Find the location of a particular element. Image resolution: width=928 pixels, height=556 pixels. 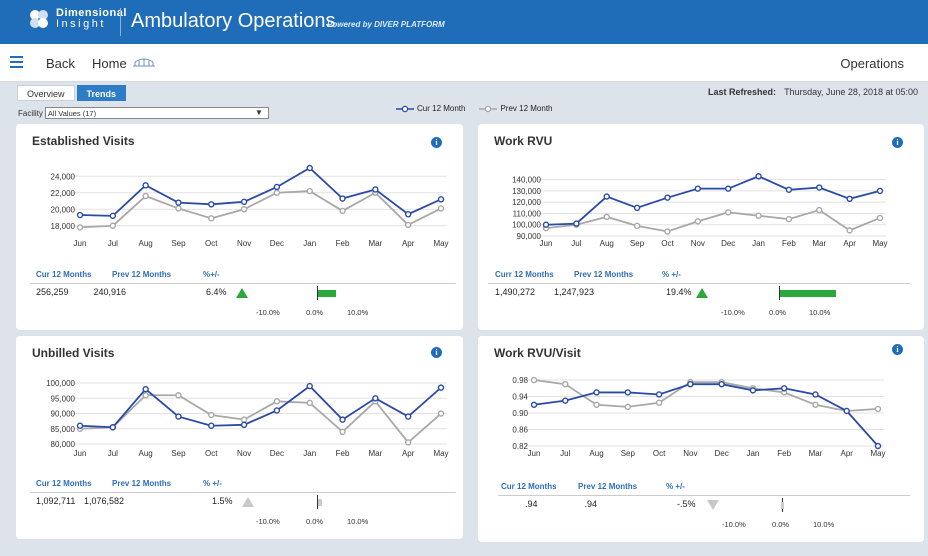

tab-trends: Trends is located at coordinates (101, 93).